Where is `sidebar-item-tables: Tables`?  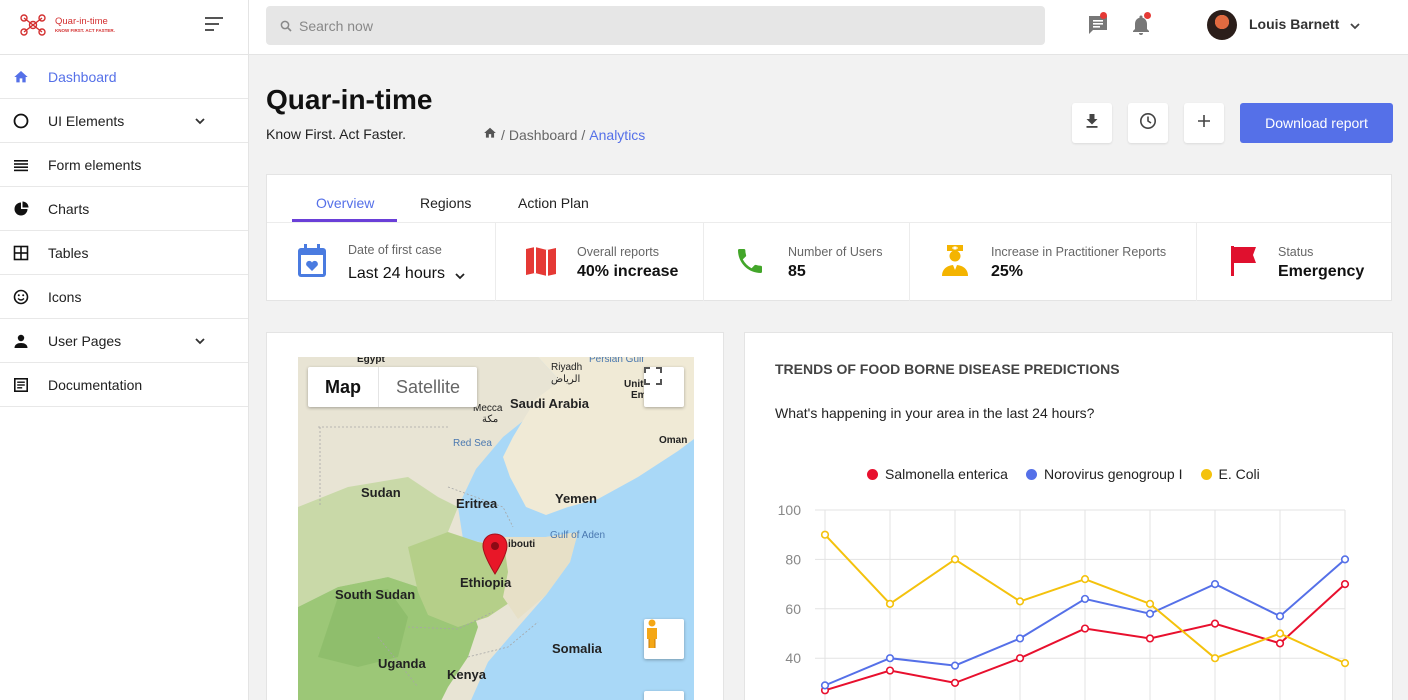
sidebar-item-tables: Tables is located at coordinates (124, 253).